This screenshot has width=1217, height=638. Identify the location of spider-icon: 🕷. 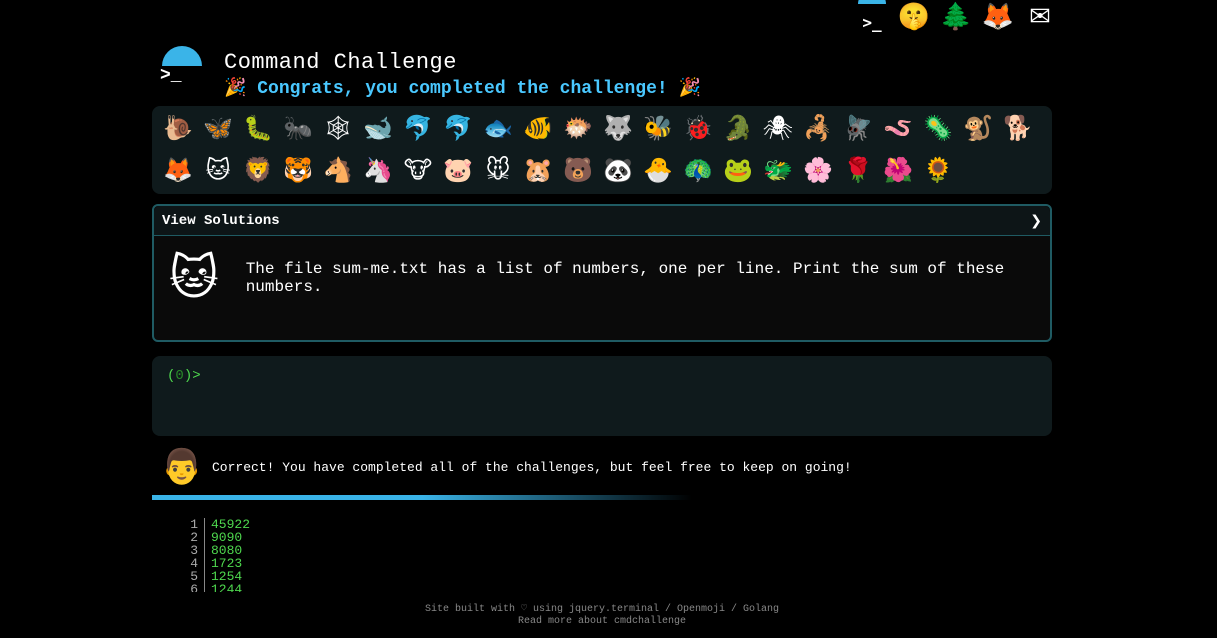
(778, 128).